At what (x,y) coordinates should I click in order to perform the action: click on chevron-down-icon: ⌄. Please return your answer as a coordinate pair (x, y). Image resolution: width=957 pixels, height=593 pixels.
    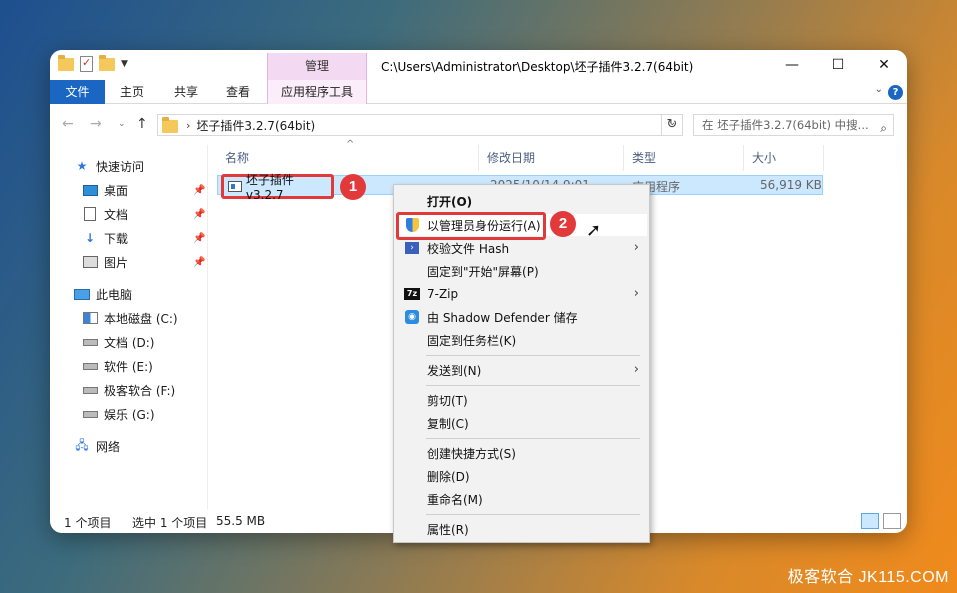
    Looking at the image, I should click on (879, 89).